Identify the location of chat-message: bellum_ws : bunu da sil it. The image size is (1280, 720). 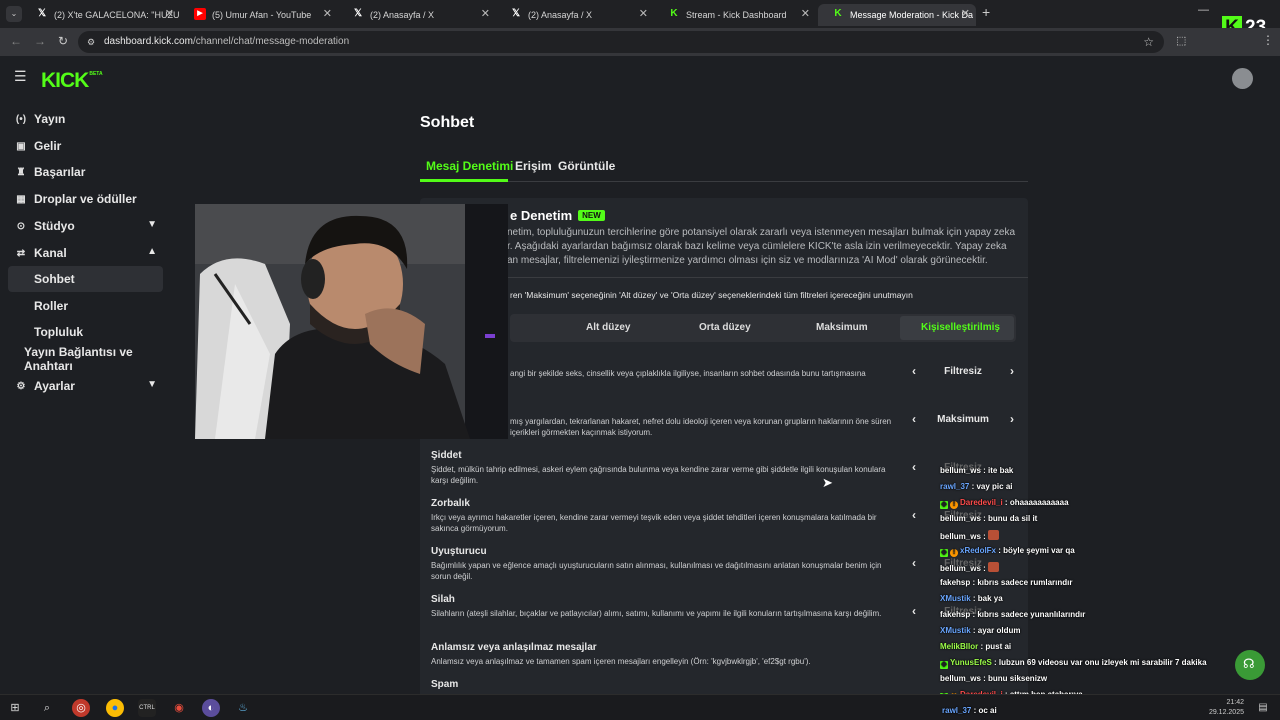
(989, 518).